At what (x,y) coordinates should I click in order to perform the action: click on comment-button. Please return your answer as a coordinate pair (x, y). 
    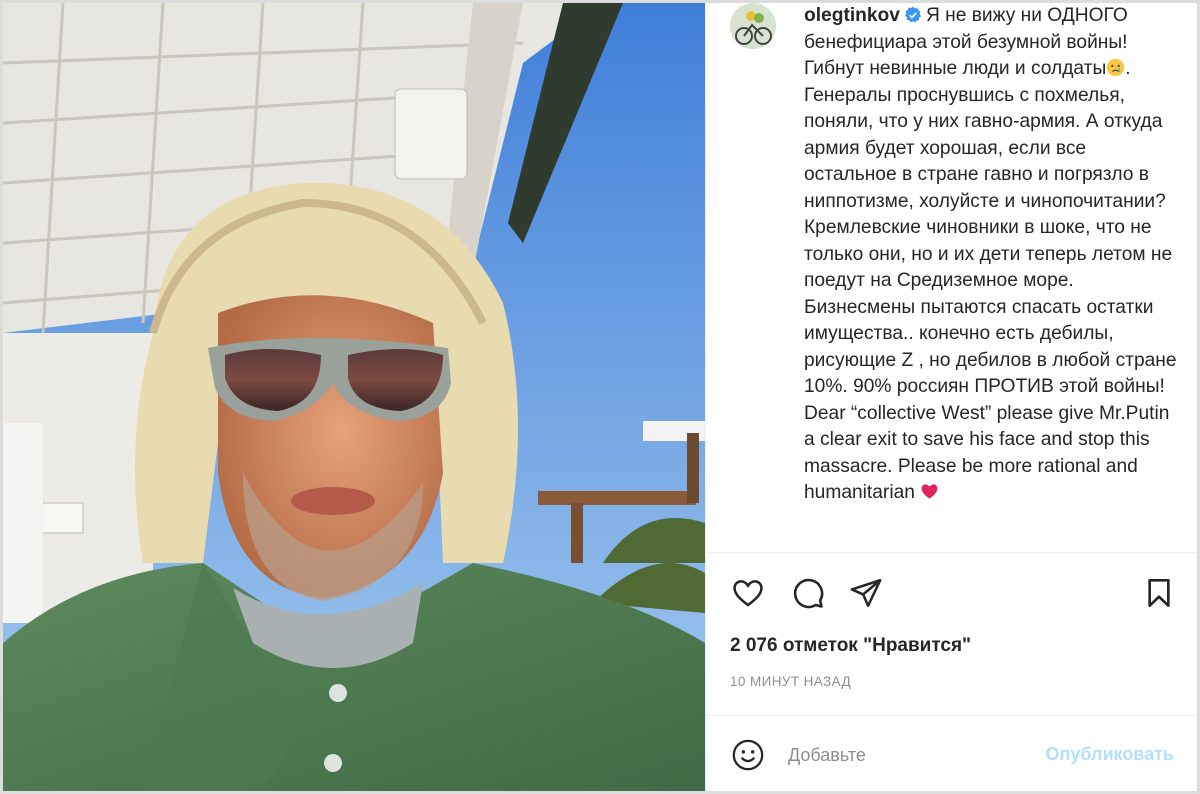
    Looking at the image, I should click on (808, 593).